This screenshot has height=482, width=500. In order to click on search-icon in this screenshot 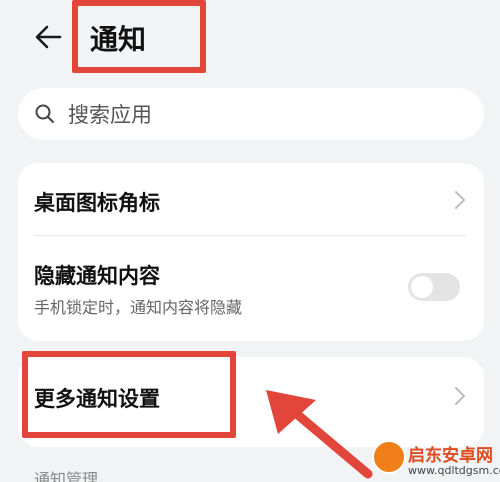, I will do `click(44, 113)`.